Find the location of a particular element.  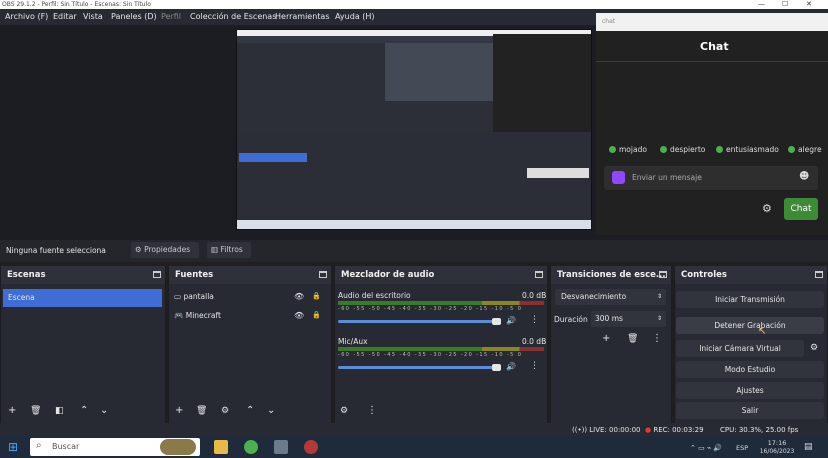

source-item-minecraft: 🎮 Minecraft is located at coordinates (197, 315).